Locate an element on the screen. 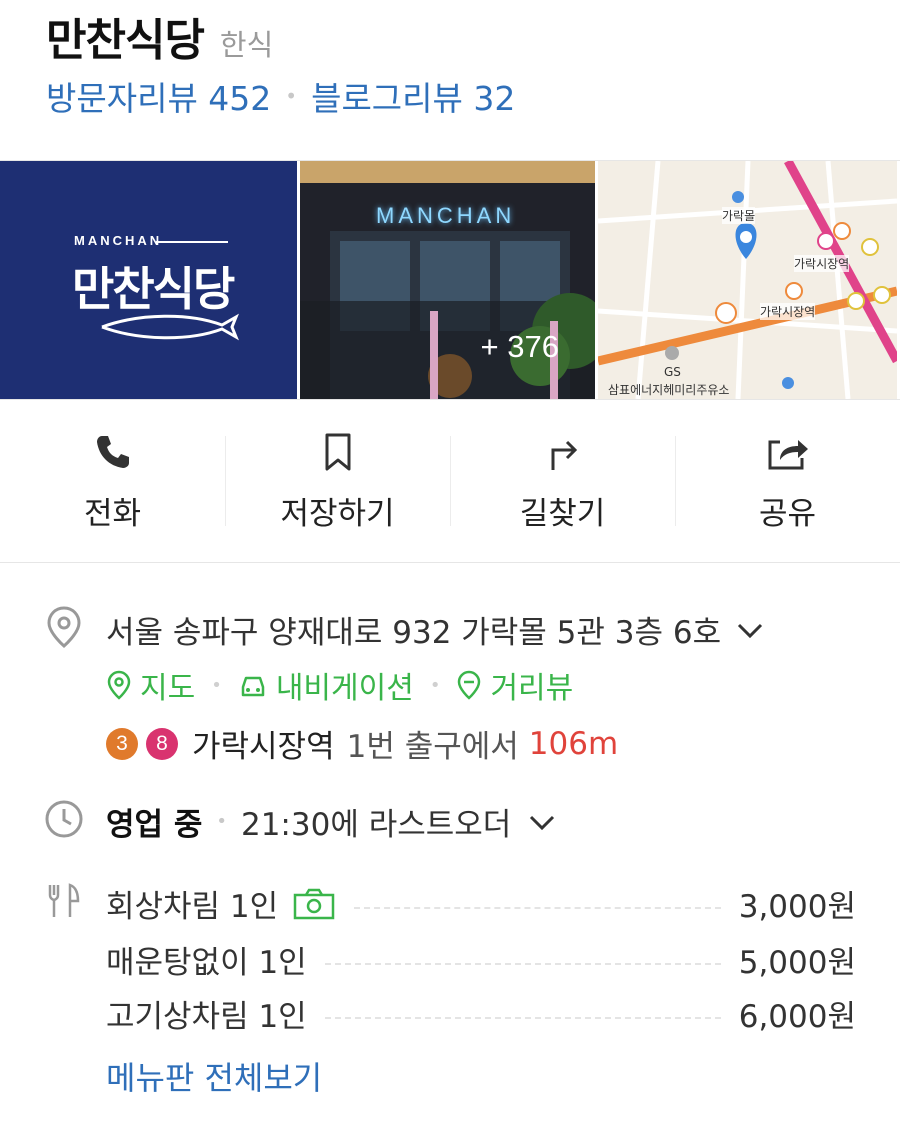 The height and width of the screenshot is (1126, 900). menu-item: 회상차림 1인 3,000원 is located at coordinates (481, 903).